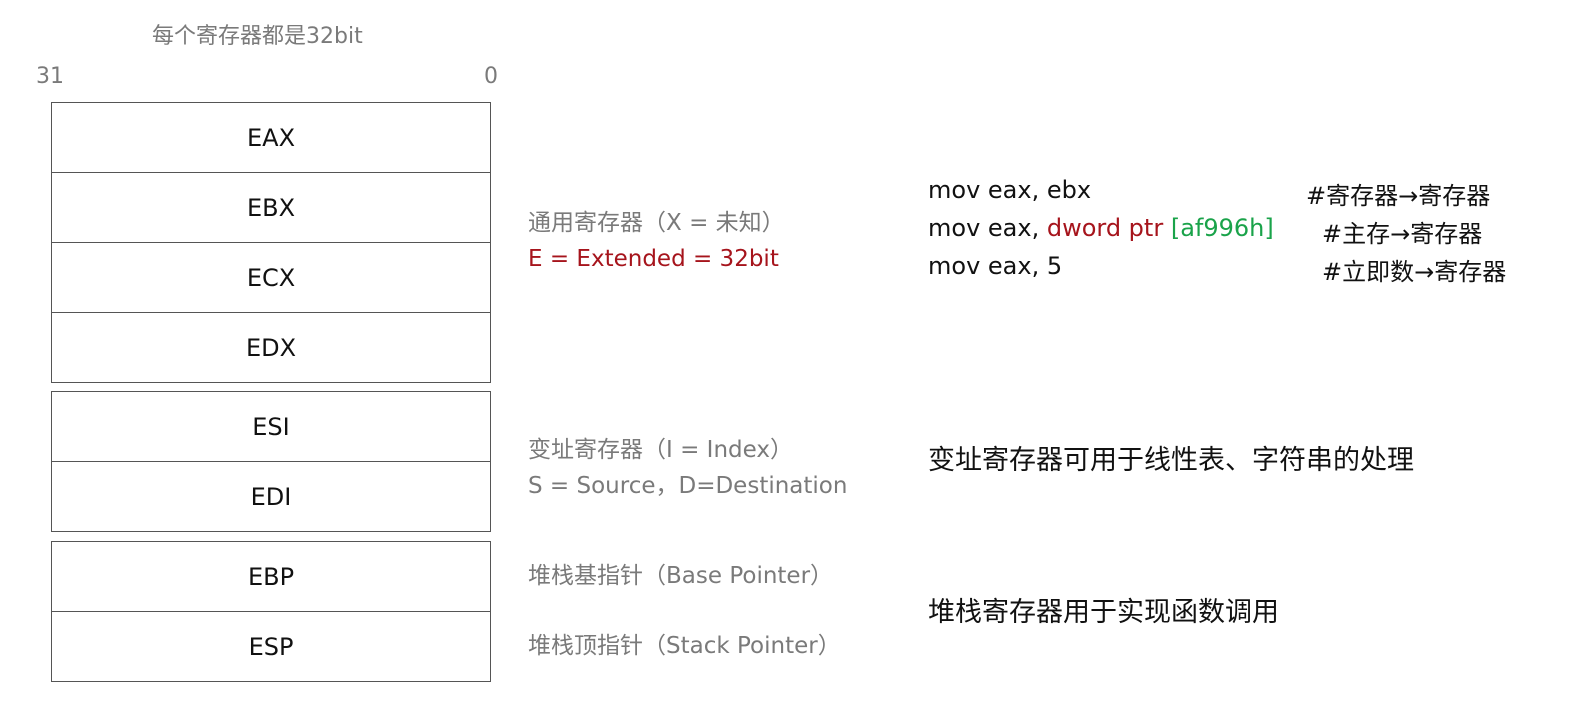 The height and width of the screenshot is (710, 1569). What do you see at coordinates (491, 76) in the screenshot?
I see `bit-label-low: 0` at bounding box center [491, 76].